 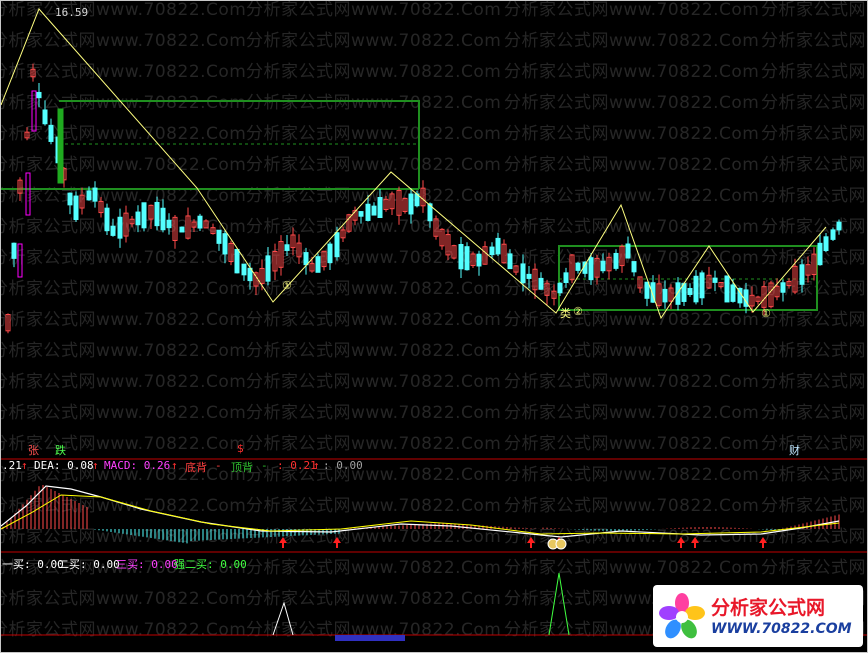 I want to click on dea-label: DEA: 0.08, so click(x=64, y=465).